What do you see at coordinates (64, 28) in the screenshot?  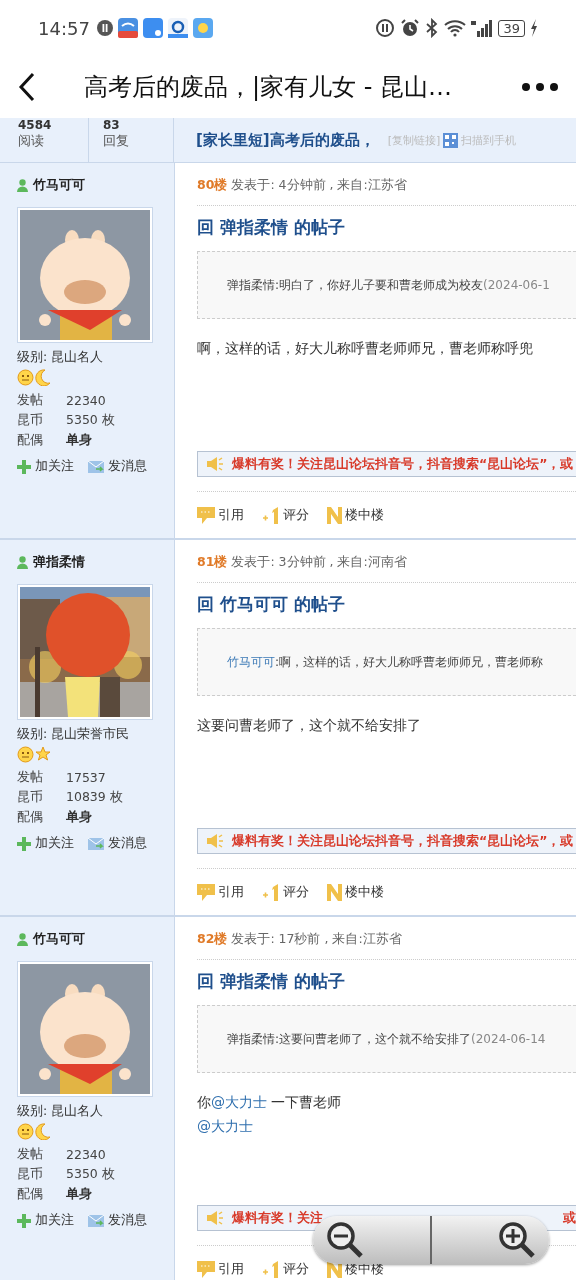 I see `status-time: 14:57` at bounding box center [64, 28].